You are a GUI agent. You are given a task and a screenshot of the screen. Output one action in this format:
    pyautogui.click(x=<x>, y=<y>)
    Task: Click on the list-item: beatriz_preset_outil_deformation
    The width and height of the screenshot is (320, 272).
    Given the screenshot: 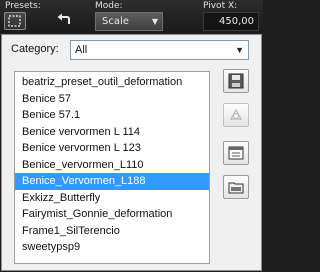 What is the action you would take?
    pyautogui.click(x=112, y=82)
    